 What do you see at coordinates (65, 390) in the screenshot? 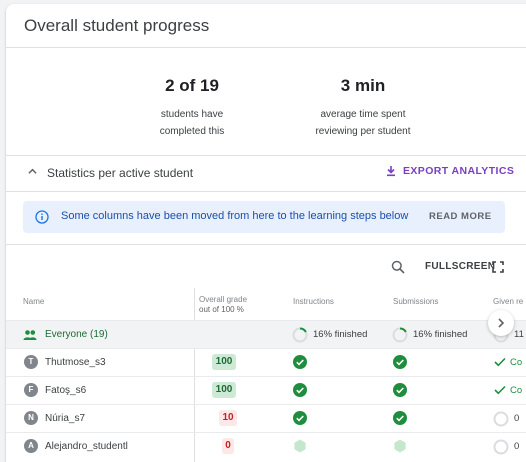
I see `student-name: Fatoş_s6` at bounding box center [65, 390].